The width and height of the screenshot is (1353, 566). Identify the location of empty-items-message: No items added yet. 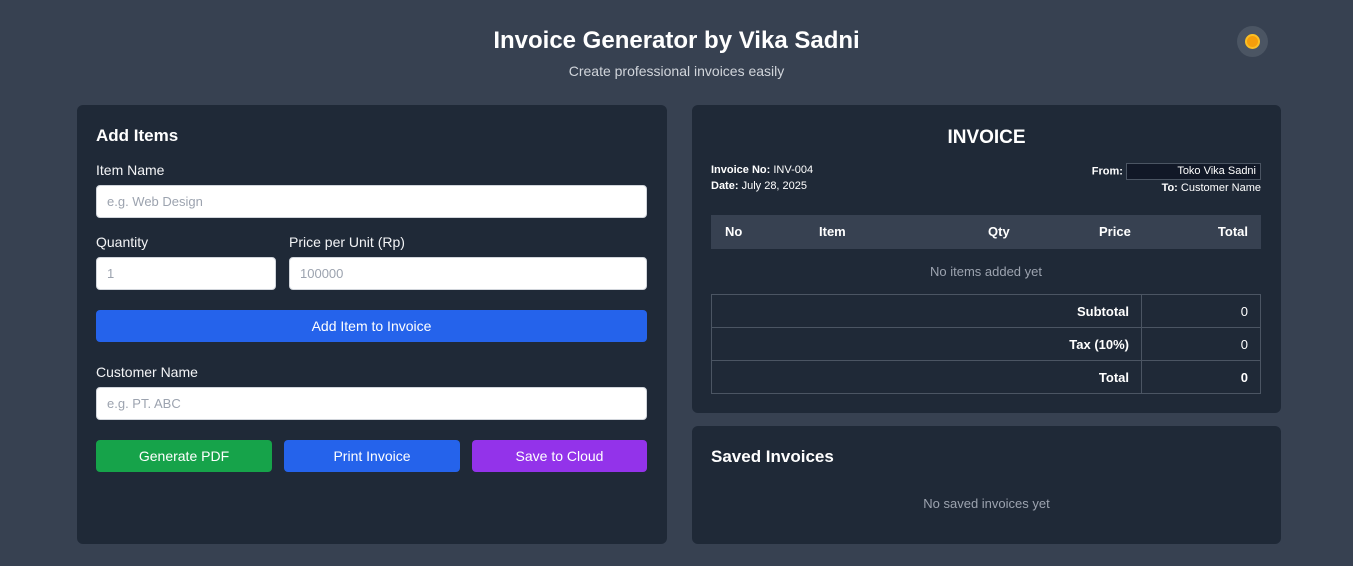
(985, 271).